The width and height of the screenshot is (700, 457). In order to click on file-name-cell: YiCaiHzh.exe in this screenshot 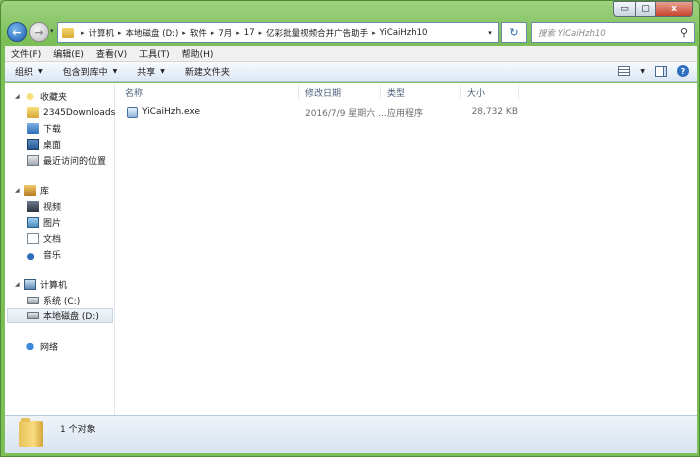, I will do `click(163, 112)`.